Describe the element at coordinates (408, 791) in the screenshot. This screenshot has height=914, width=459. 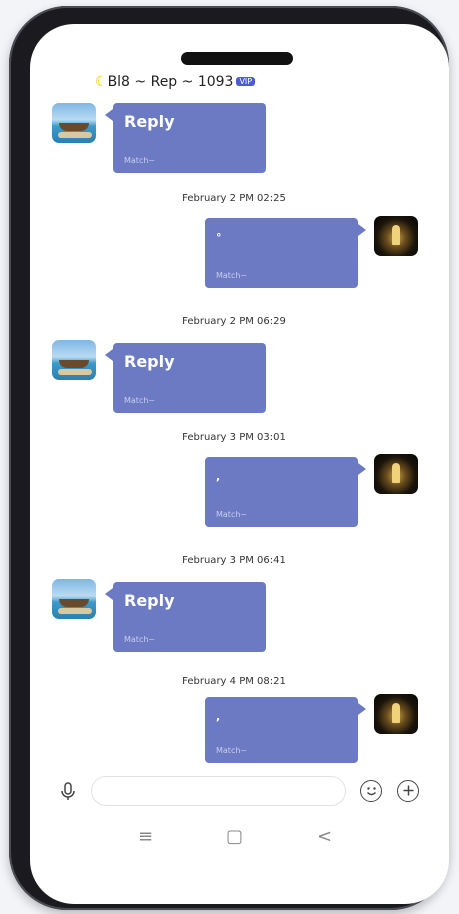
I see `plus-circle-icon` at that location.